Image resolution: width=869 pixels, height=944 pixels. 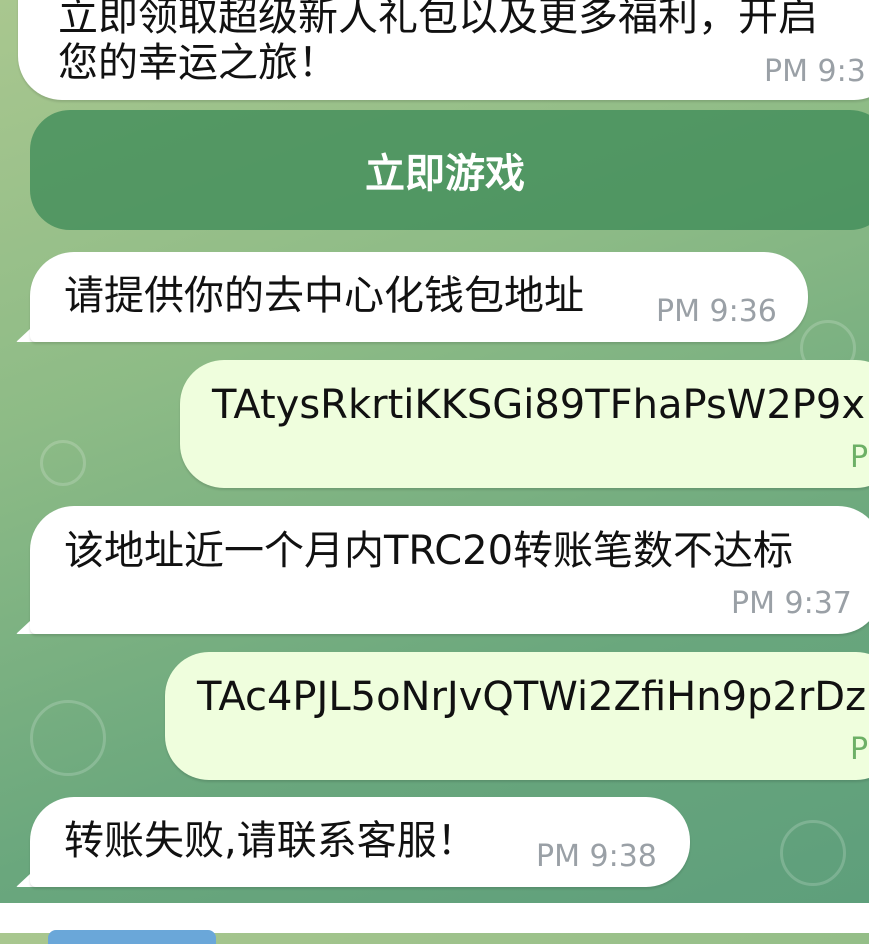 I want to click on play-now-label: 立即游戏, so click(x=445, y=174).